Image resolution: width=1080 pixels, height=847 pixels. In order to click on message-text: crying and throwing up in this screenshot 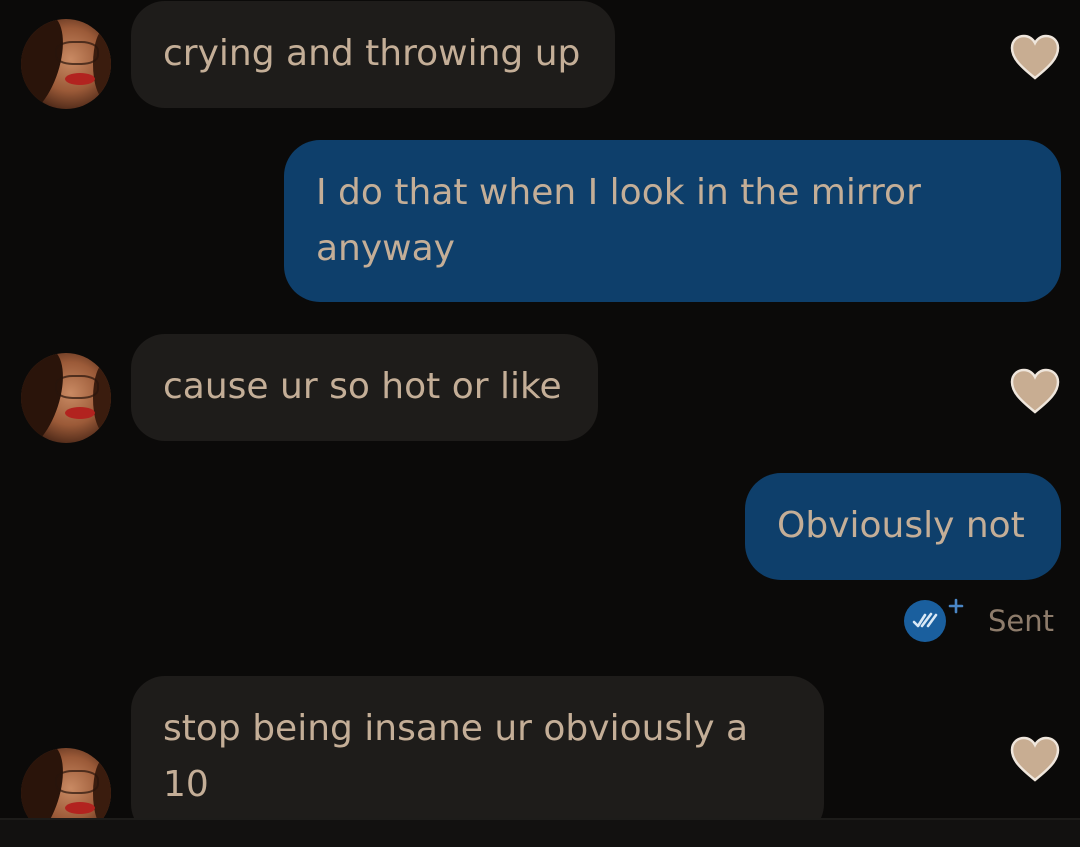, I will do `click(372, 53)`.